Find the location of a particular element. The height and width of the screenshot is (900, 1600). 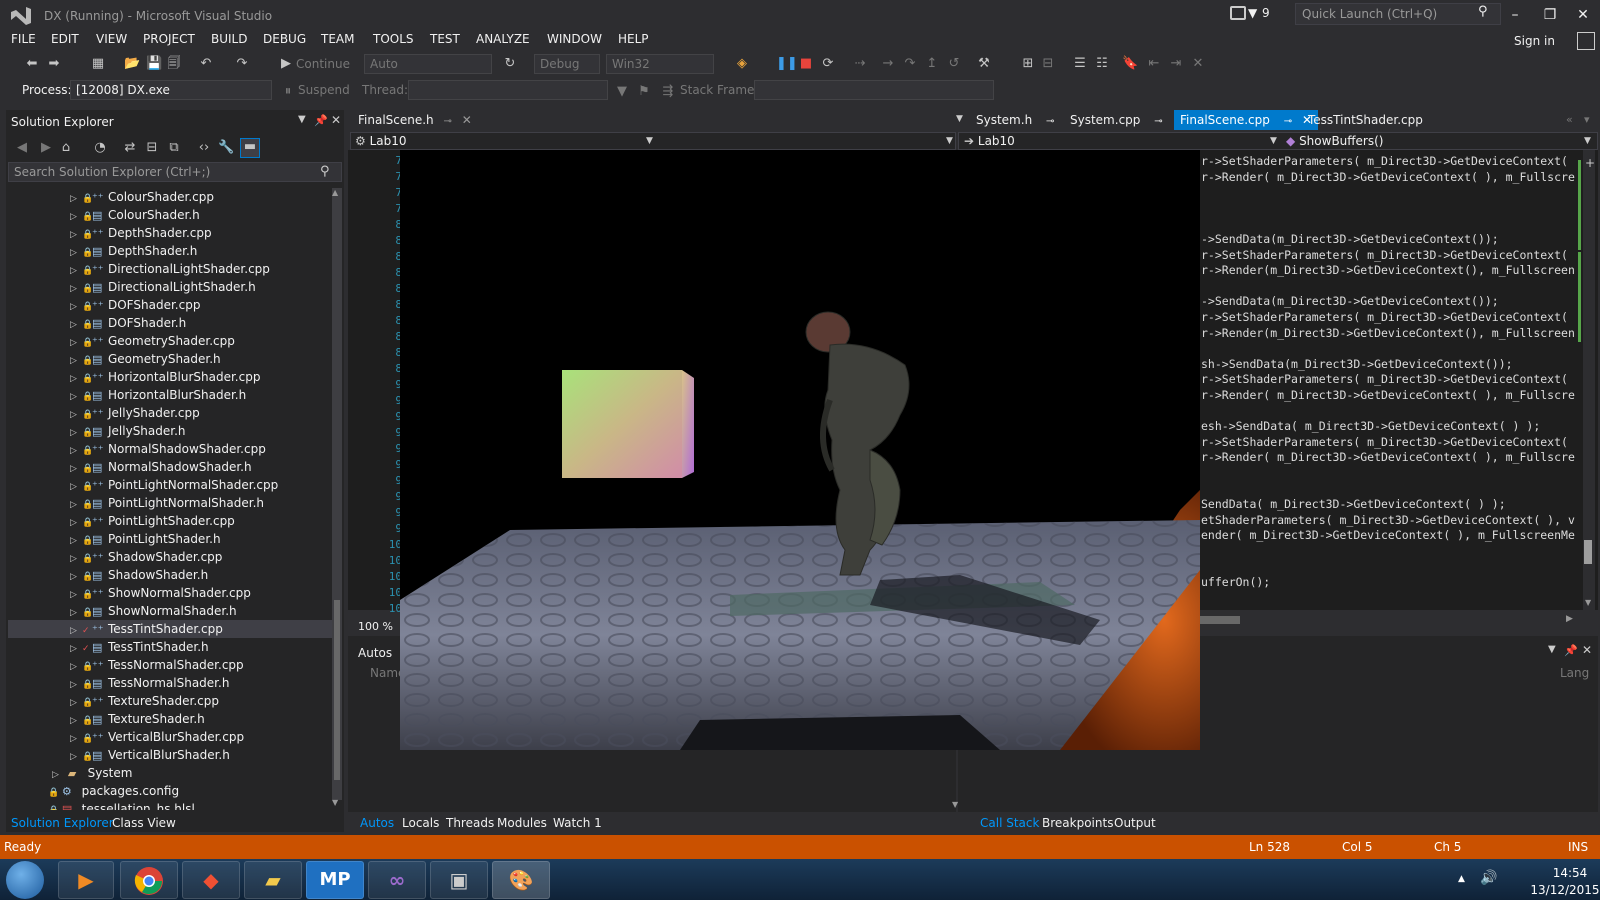

tree-file-shownormalshader-cpp: ▷ 🔒⁺⁺ ShowNormalShader.cpp is located at coordinates (201, 593).